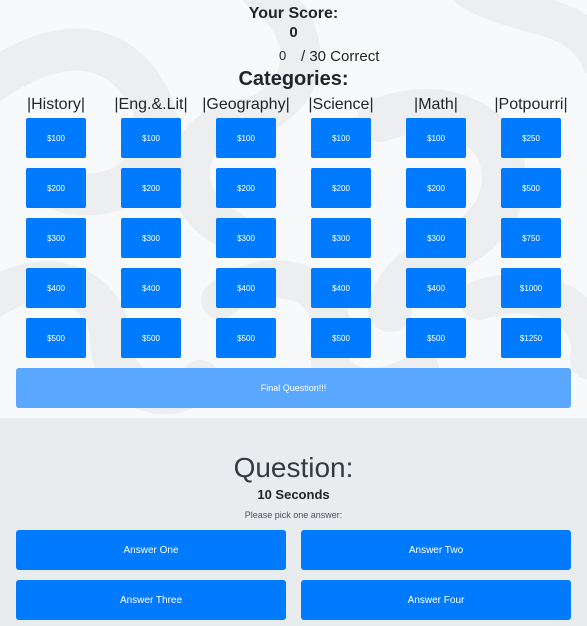  What do you see at coordinates (293, 58) in the screenshot?
I see `correct-counter: 0 / 30 Correct` at bounding box center [293, 58].